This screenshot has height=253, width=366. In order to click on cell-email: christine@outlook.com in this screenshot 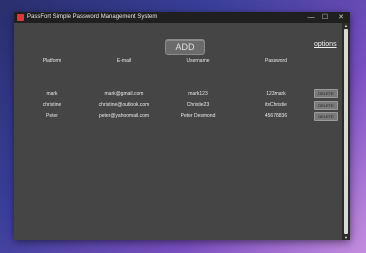, I will do `click(124, 105)`.